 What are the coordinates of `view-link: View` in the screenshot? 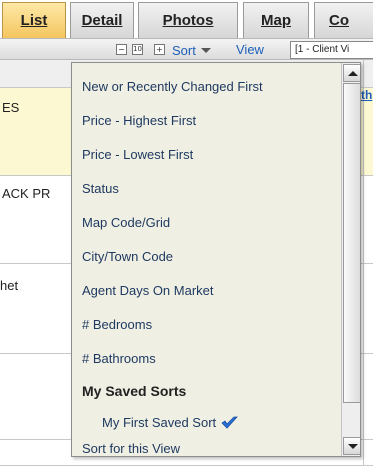 It's located at (250, 49).